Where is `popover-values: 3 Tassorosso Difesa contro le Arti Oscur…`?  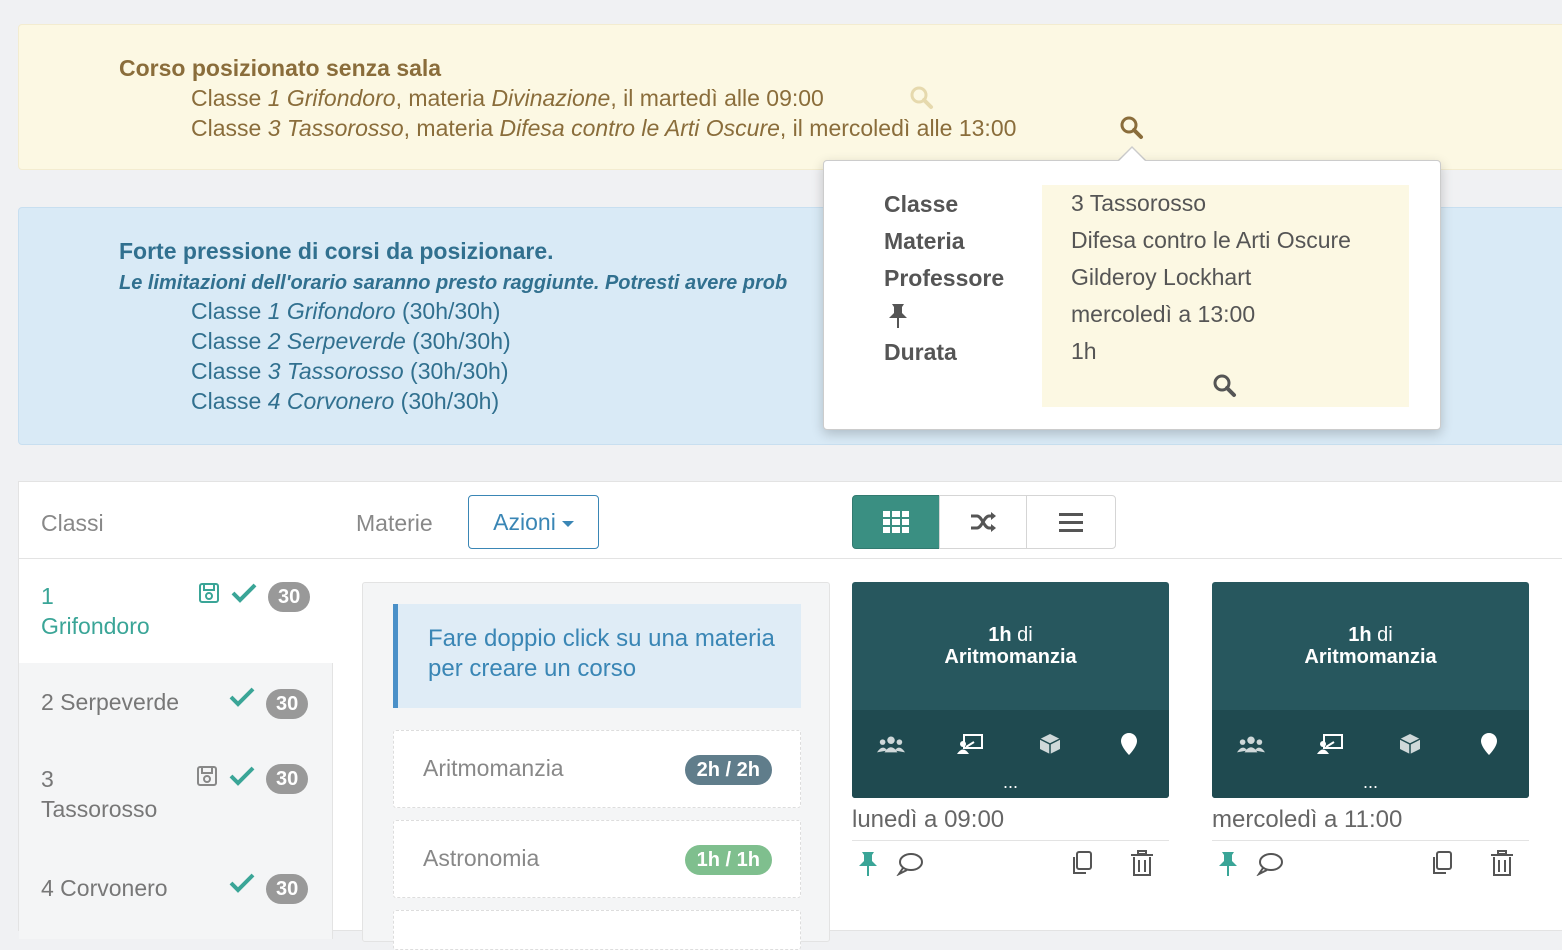 popover-values: 3 Tassorosso Difesa contro le Arti Oscur… is located at coordinates (1225, 296).